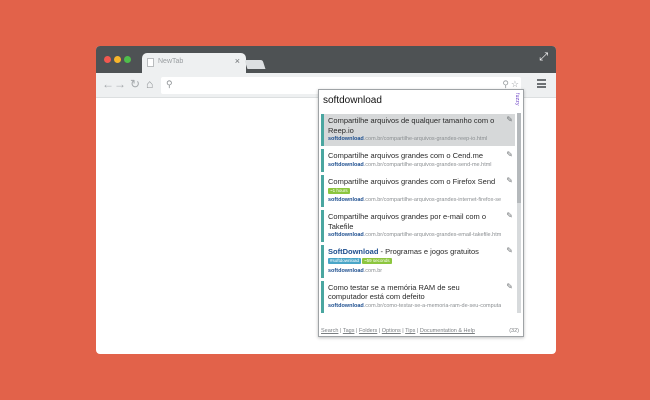 The image size is (650, 400). What do you see at coordinates (150, 62) in the screenshot?
I see `page-icon` at bounding box center [150, 62].